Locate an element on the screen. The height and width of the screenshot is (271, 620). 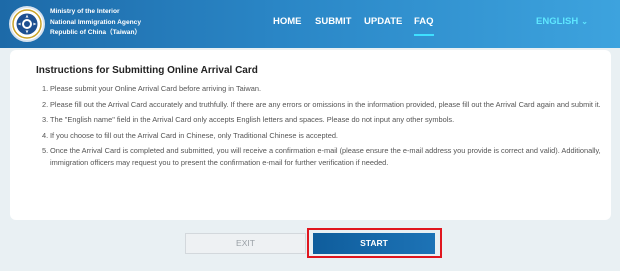
nav-submit: SUBMIT is located at coordinates (333, 24).